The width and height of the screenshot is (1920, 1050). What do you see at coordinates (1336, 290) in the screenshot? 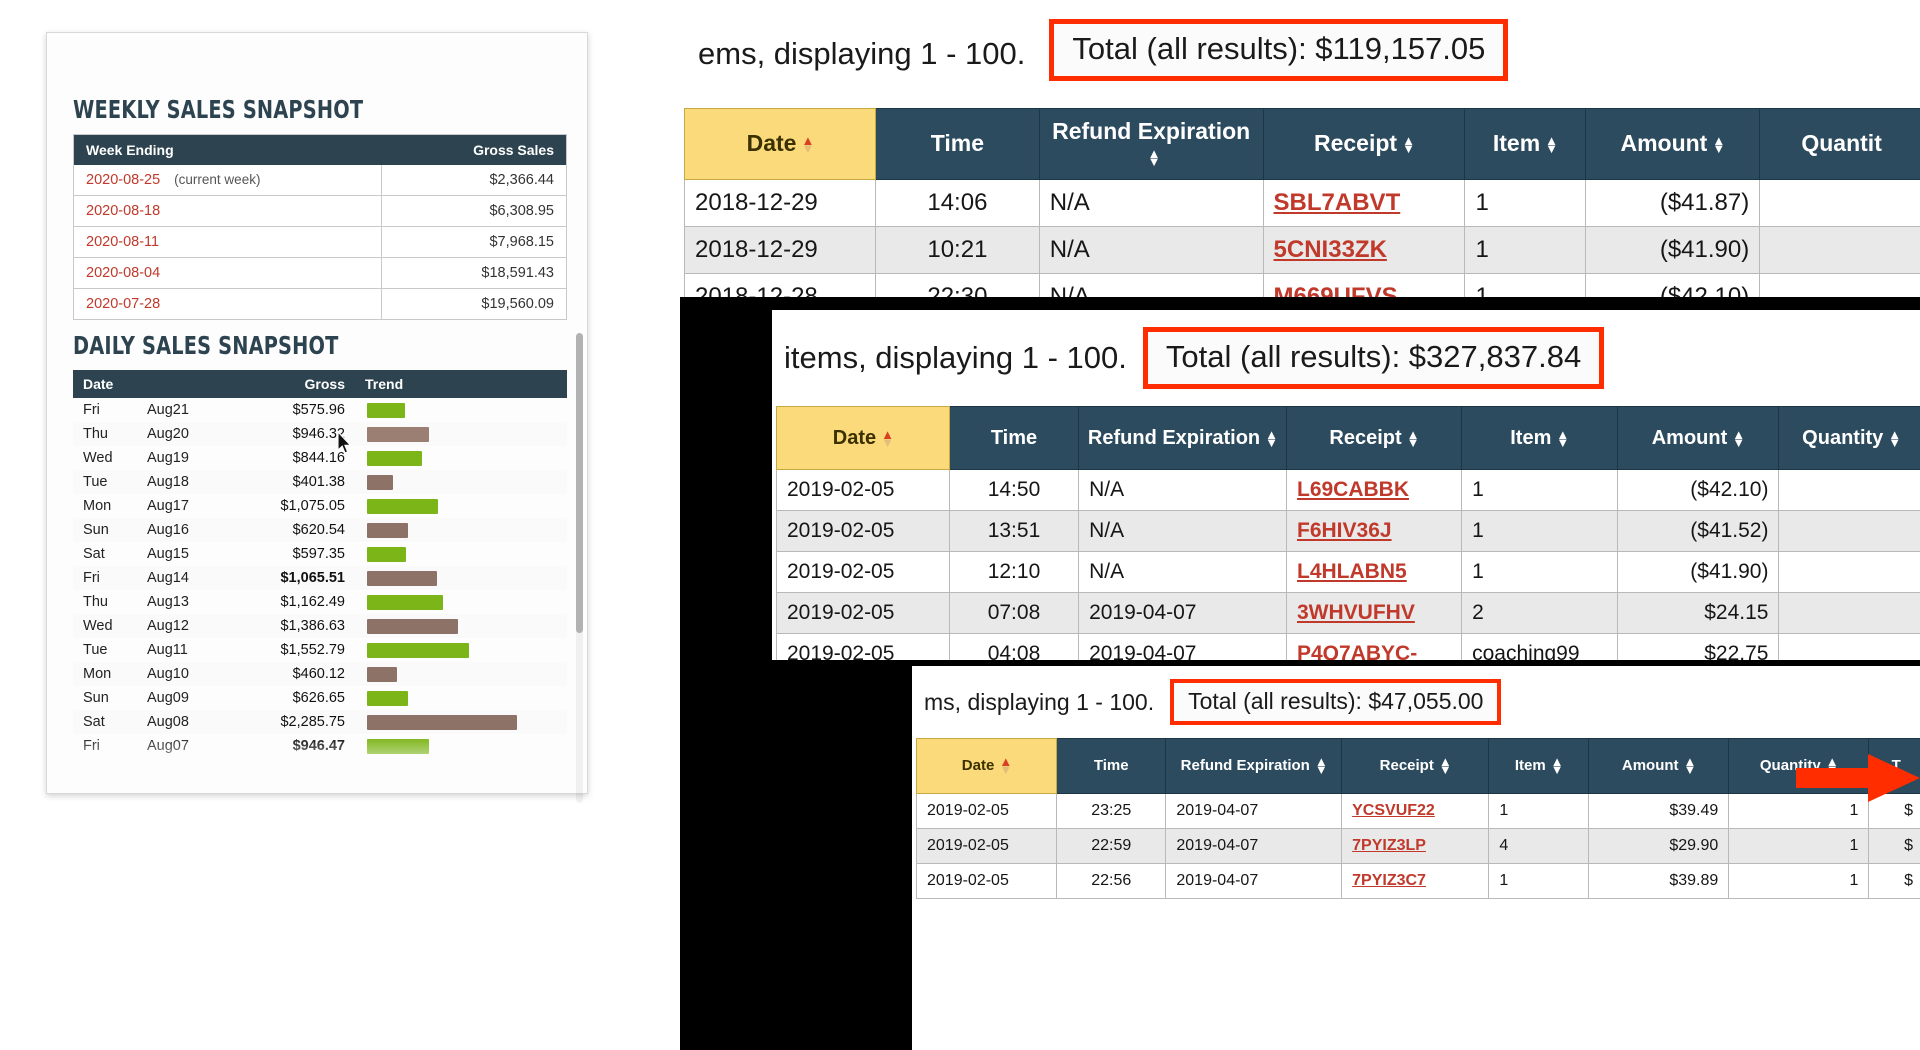
I see `receipt-link: M669UFVS` at bounding box center [1336, 290].